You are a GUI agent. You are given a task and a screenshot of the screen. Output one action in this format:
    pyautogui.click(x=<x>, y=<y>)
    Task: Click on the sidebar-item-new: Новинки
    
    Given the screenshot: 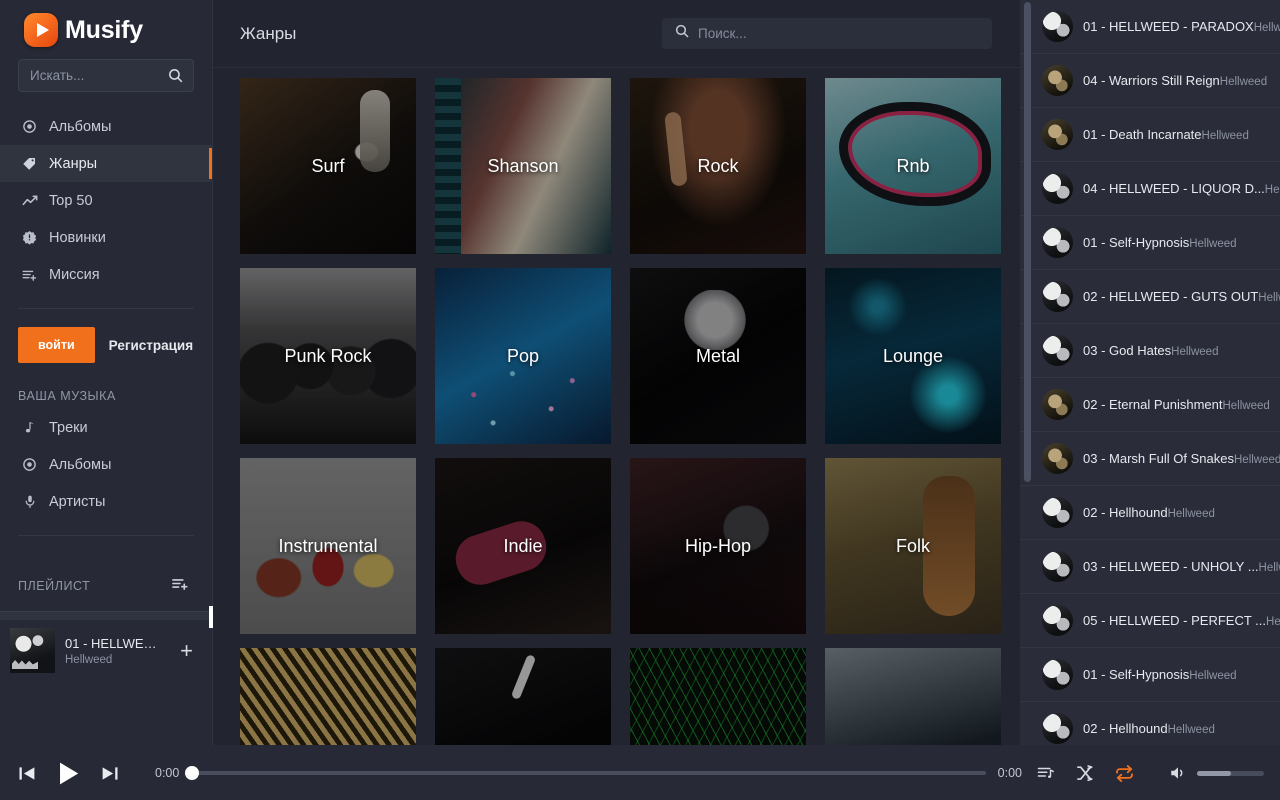 What is the action you would take?
    pyautogui.click(x=106, y=237)
    